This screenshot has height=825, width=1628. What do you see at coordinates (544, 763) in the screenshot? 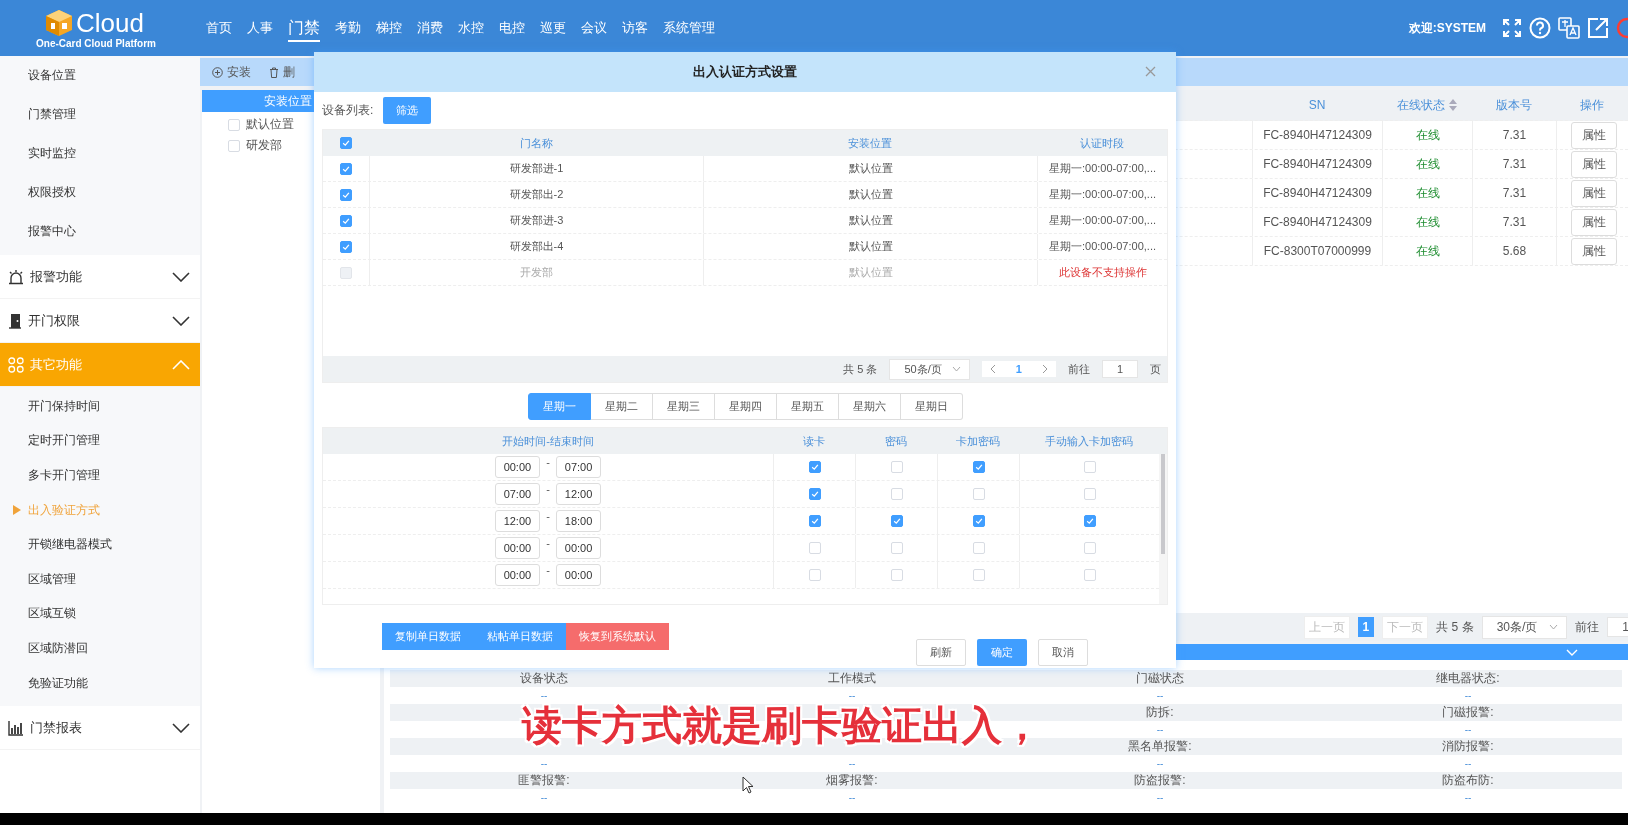
I see `status-value: --` at bounding box center [544, 763].